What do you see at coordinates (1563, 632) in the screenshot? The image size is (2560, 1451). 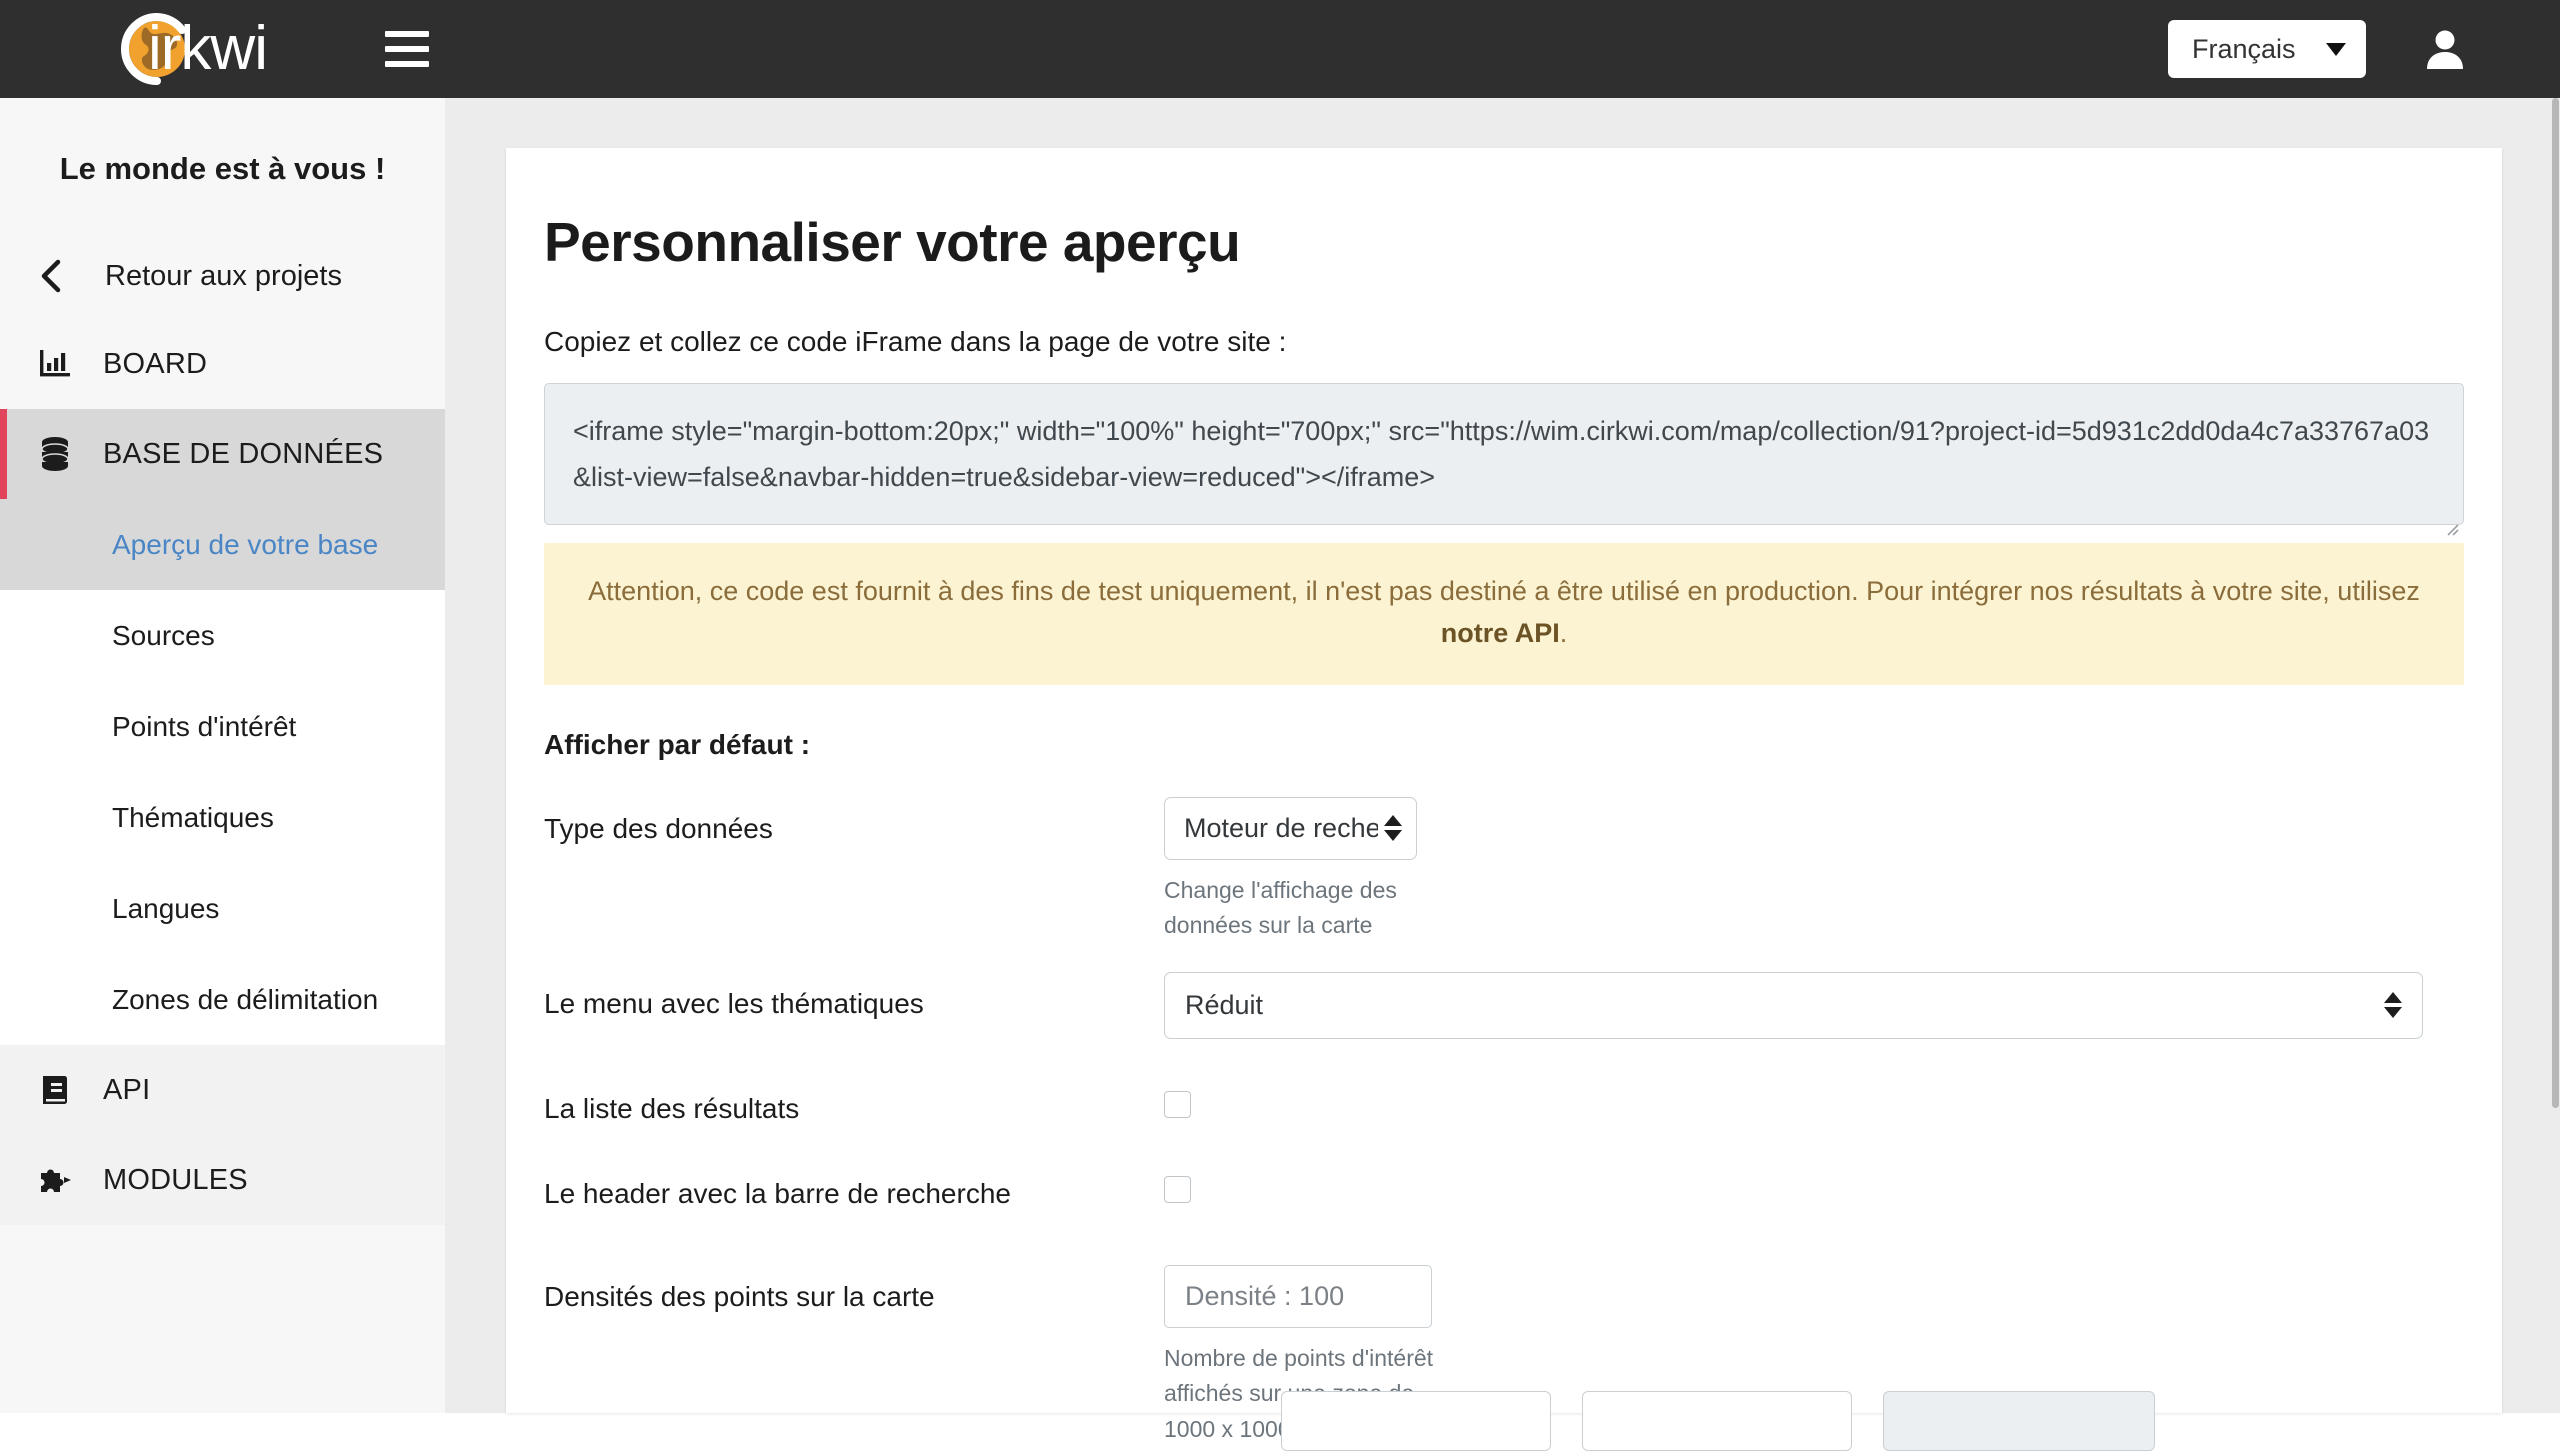 I see `warning-text-after: .` at bounding box center [1563, 632].